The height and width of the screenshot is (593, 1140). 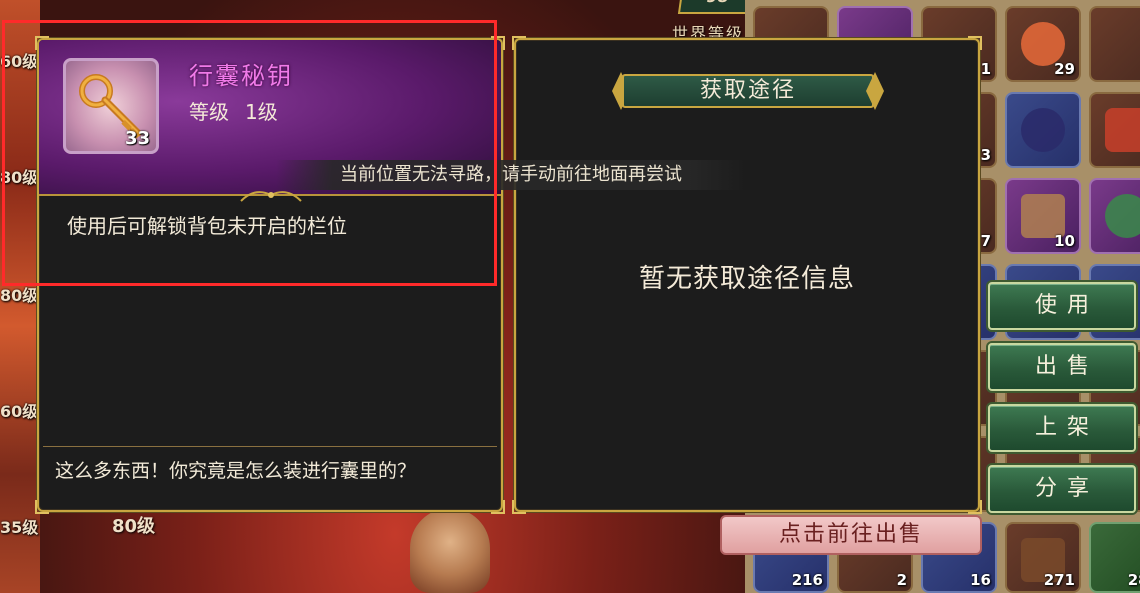 I want to click on character-mask, so click(x=450, y=550).